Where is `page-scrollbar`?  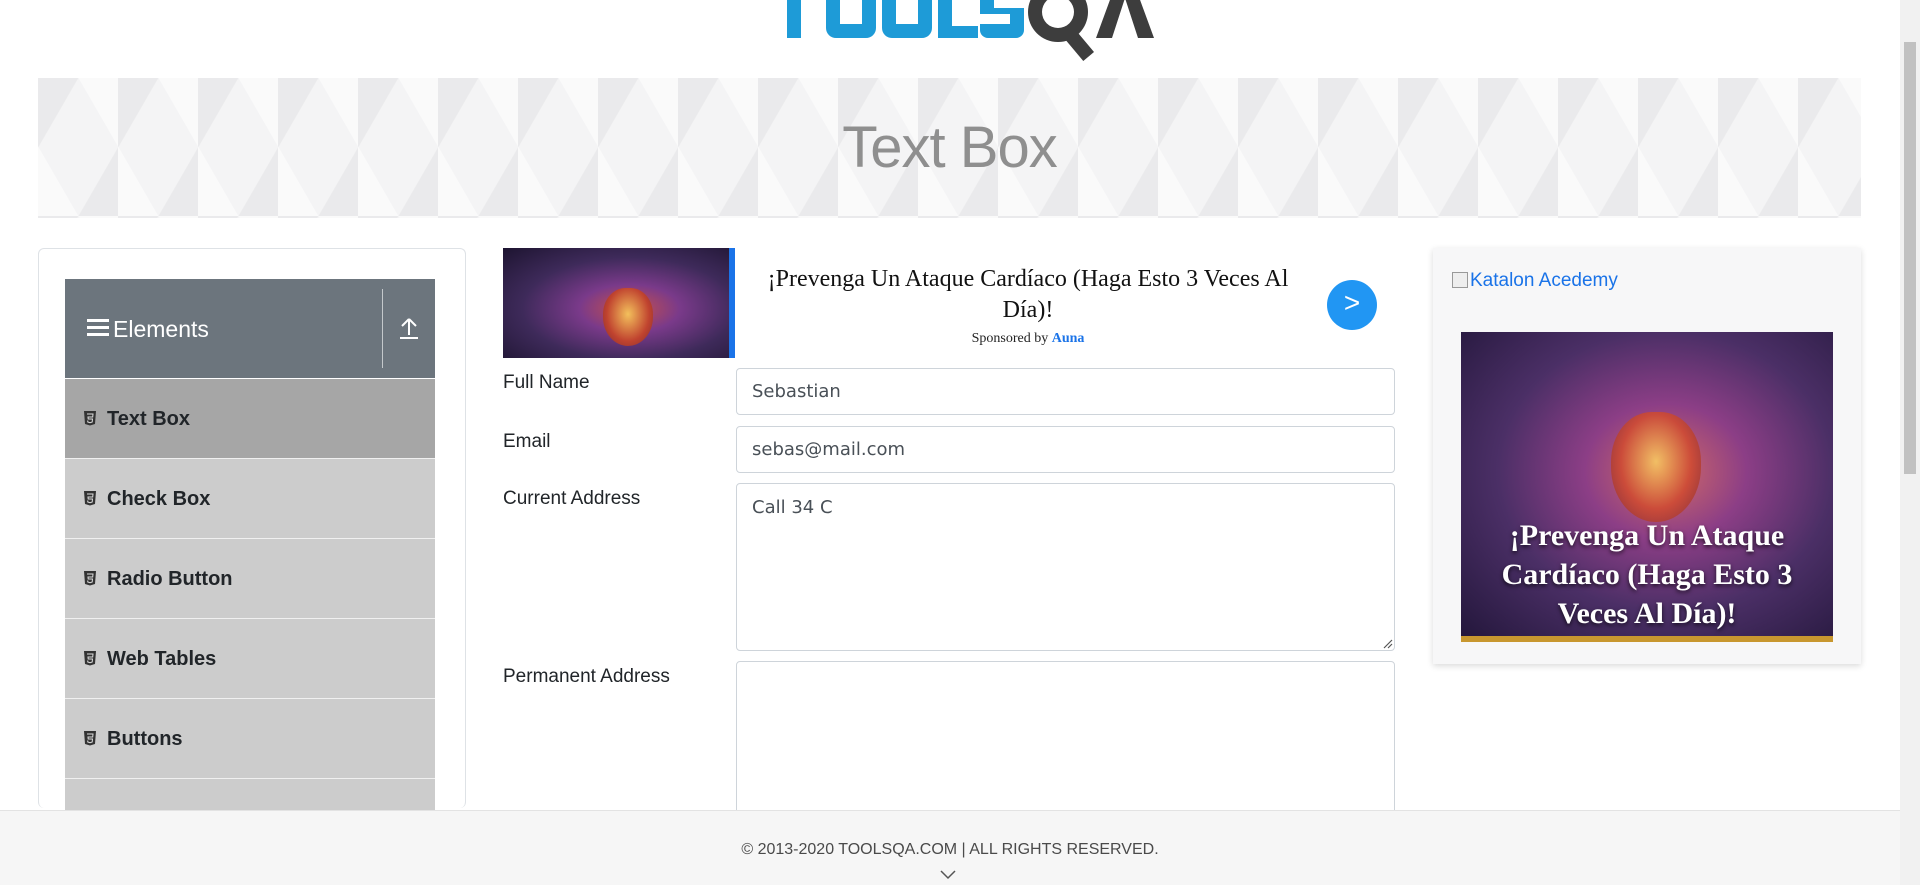 page-scrollbar is located at coordinates (1910, 442).